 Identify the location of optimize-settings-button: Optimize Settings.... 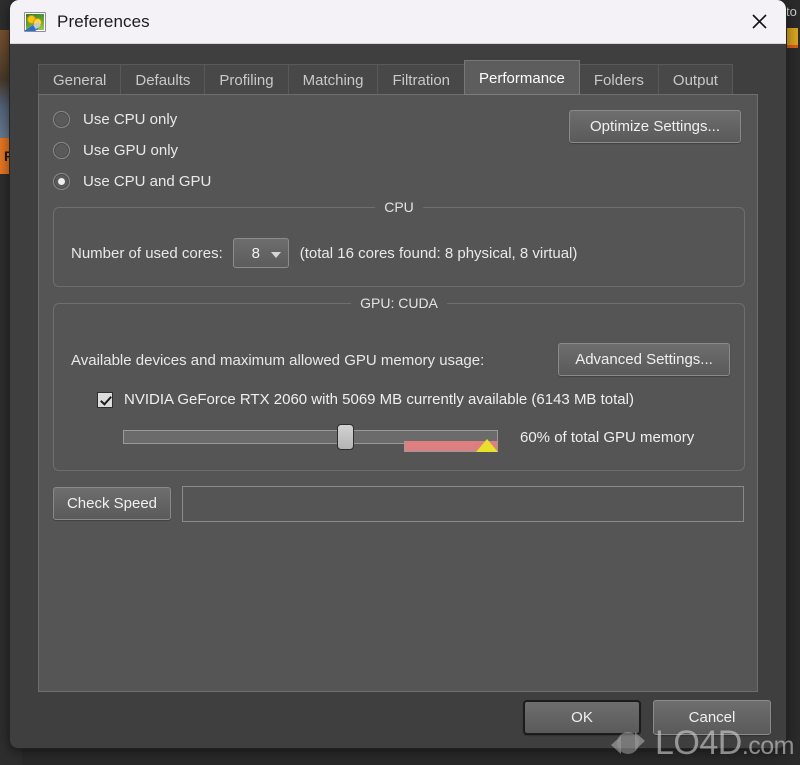
(655, 126).